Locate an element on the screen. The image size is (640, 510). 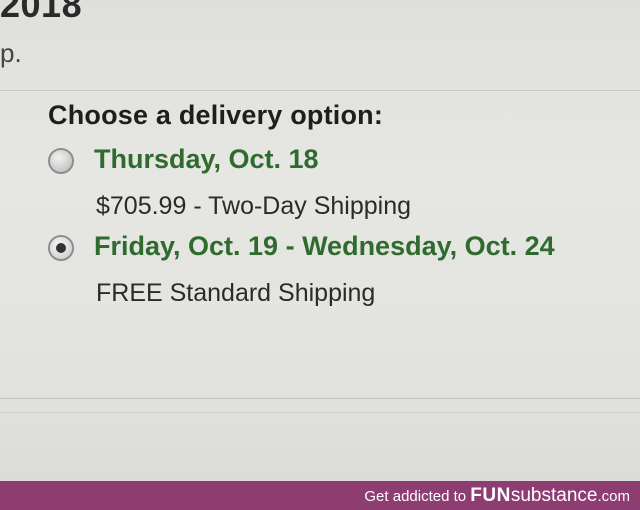
shipping-price-detail: FREE Standard Shipping is located at coordinates (236, 293).